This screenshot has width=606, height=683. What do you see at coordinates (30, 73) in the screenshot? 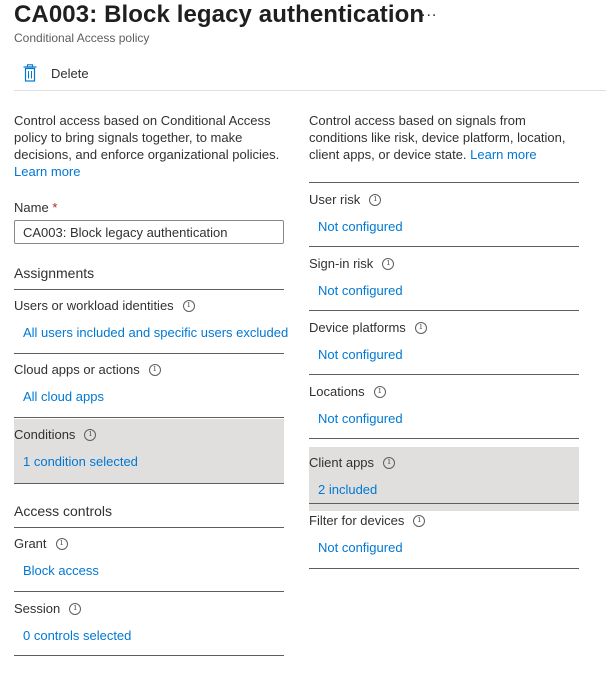
I see `trash-icon` at bounding box center [30, 73].